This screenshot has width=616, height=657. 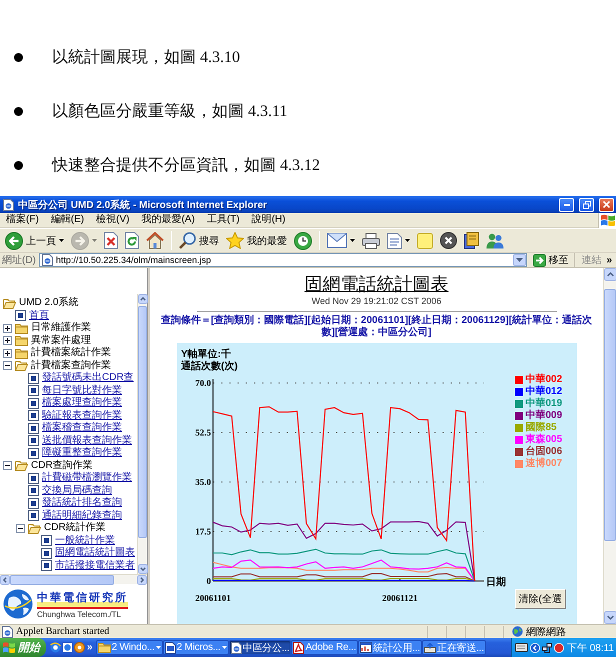 What do you see at coordinates (82, 453) in the screenshot?
I see `tree-link: 障礙重整查詢作業` at bounding box center [82, 453].